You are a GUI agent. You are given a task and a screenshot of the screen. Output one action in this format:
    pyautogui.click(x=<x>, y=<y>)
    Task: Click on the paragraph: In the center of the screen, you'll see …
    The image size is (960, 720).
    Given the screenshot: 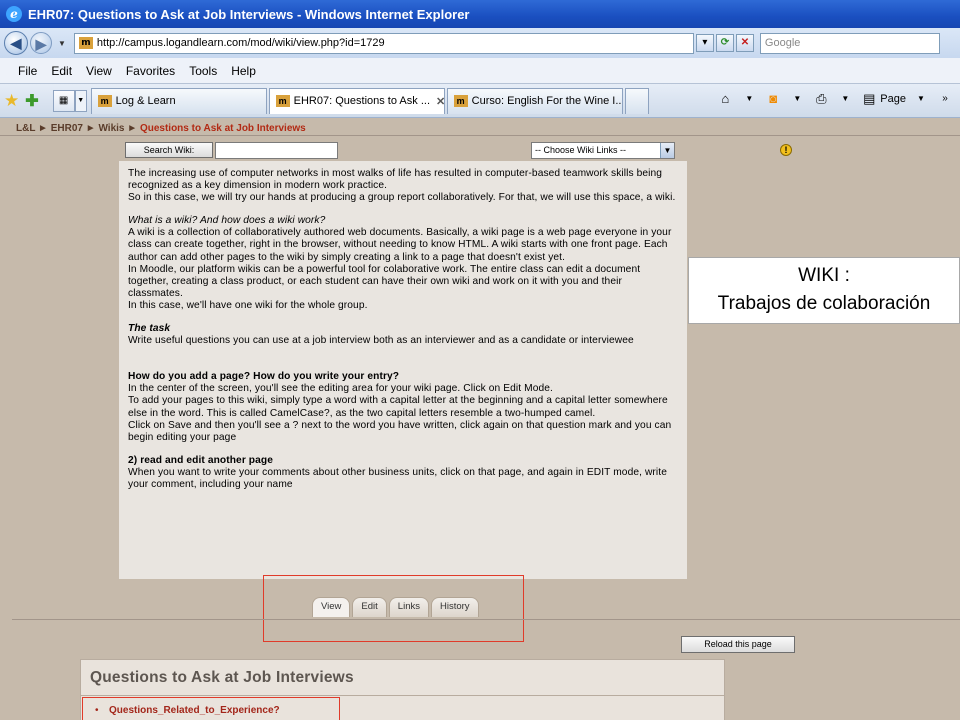 What is the action you would take?
    pyautogui.click(x=340, y=389)
    